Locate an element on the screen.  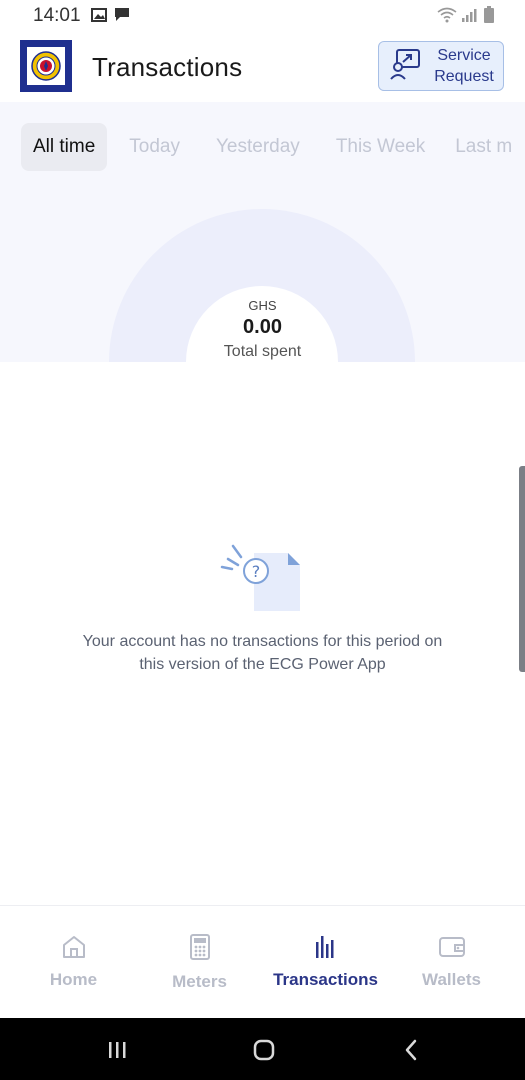
recent-apps-icon is located at coordinates (117, 1050).